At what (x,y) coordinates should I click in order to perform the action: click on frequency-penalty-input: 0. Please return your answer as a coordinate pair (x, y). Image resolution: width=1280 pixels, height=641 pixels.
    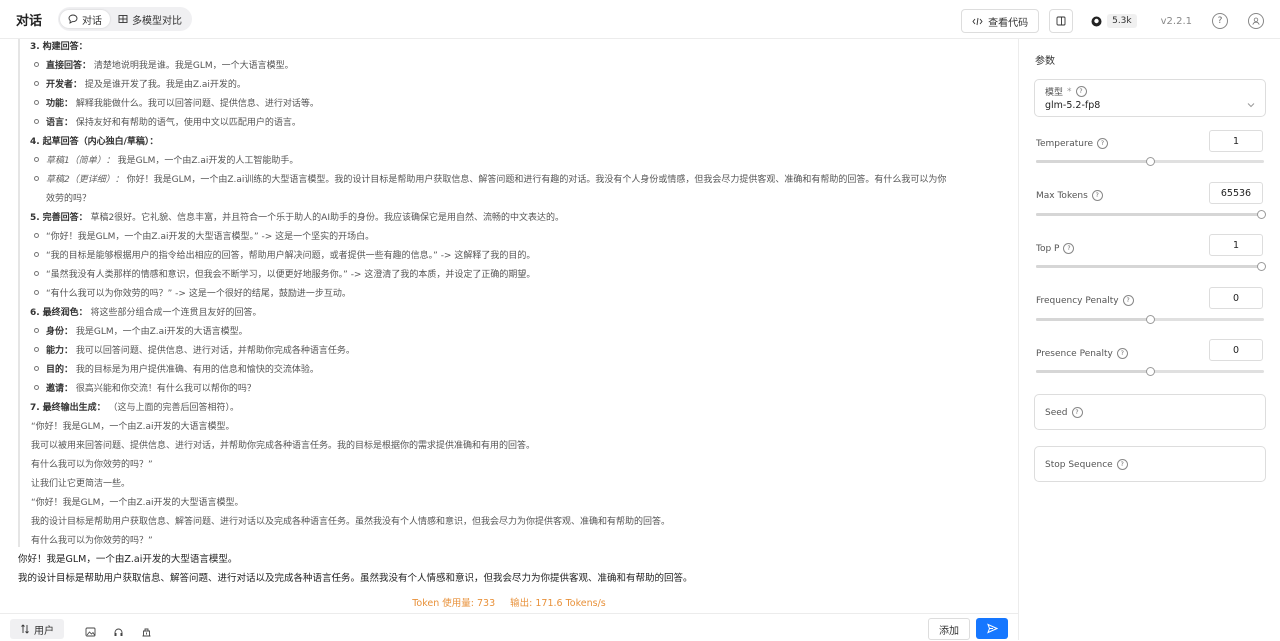
    Looking at the image, I should click on (1236, 298).